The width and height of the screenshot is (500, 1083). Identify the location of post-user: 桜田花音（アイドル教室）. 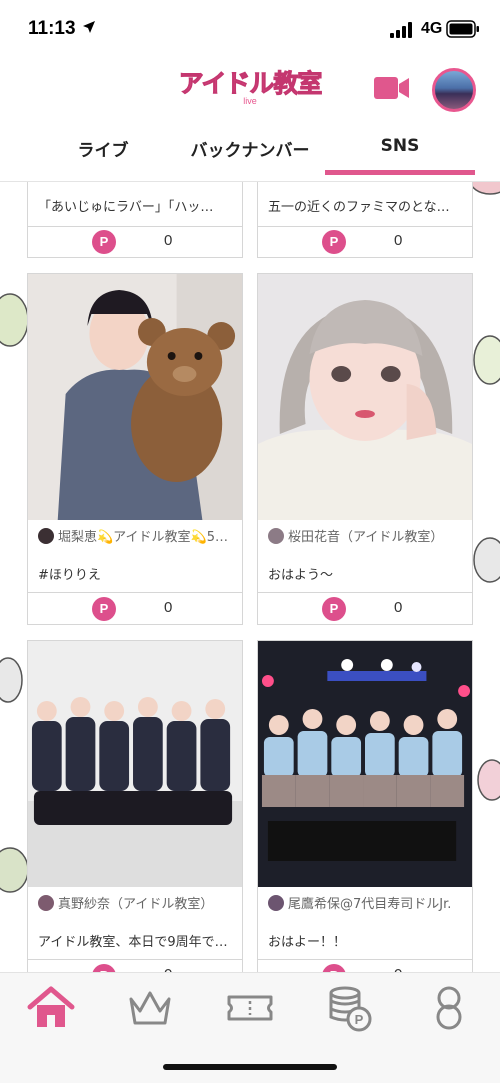
(367, 537).